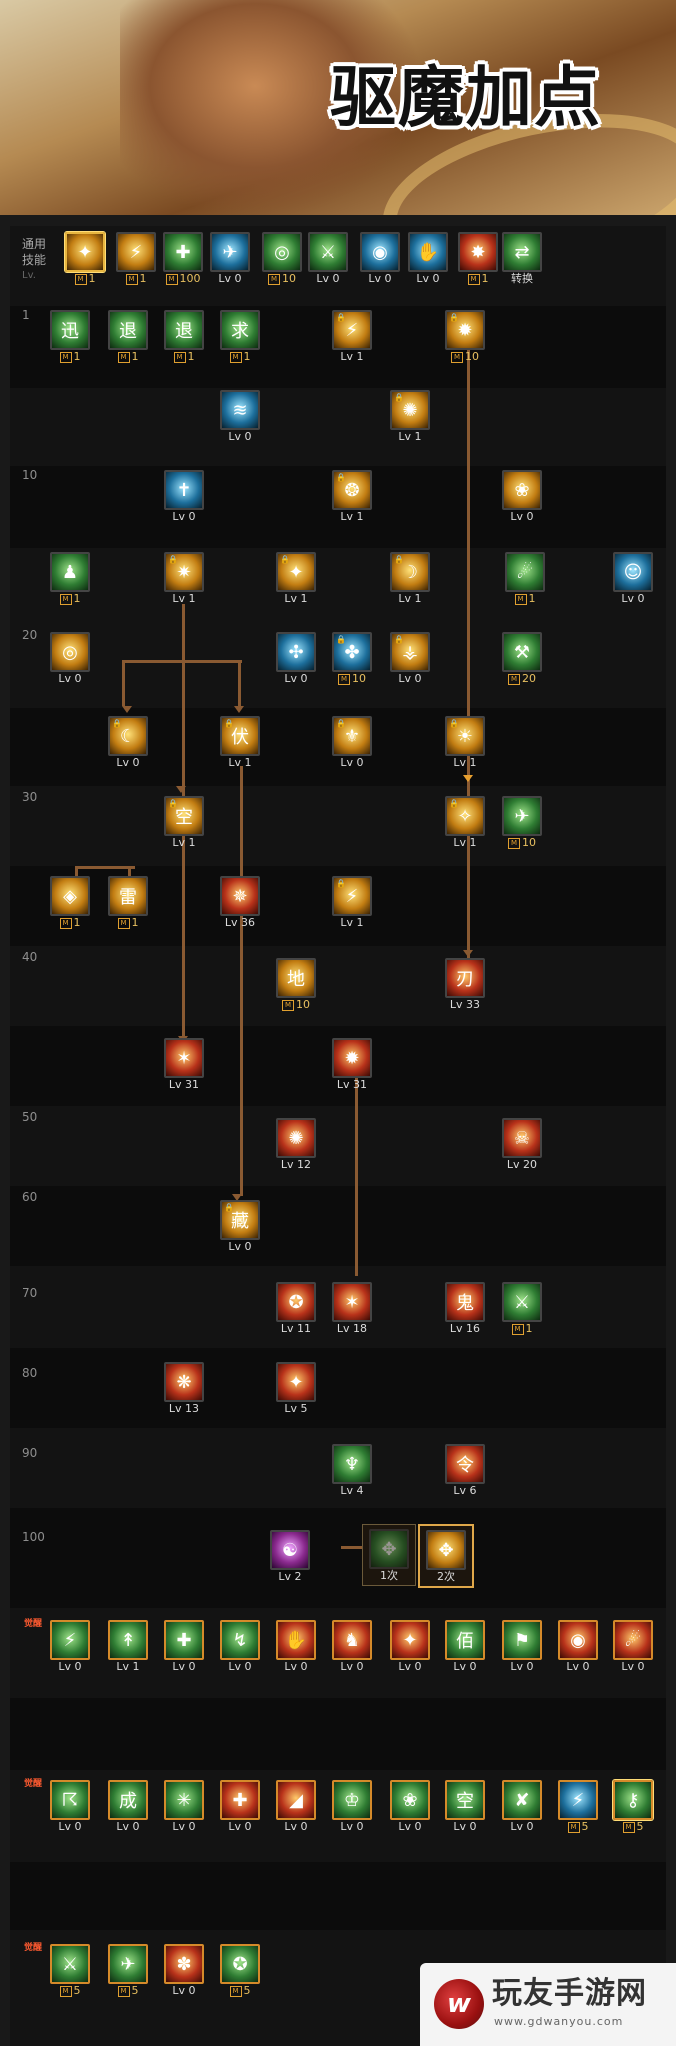 This screenshot has width=676, height=2046. What do you see at coordinates (410, 410) in the screenshot?
I see `skill-icon: ✺ 🔒` at bounding box center [410, 410].